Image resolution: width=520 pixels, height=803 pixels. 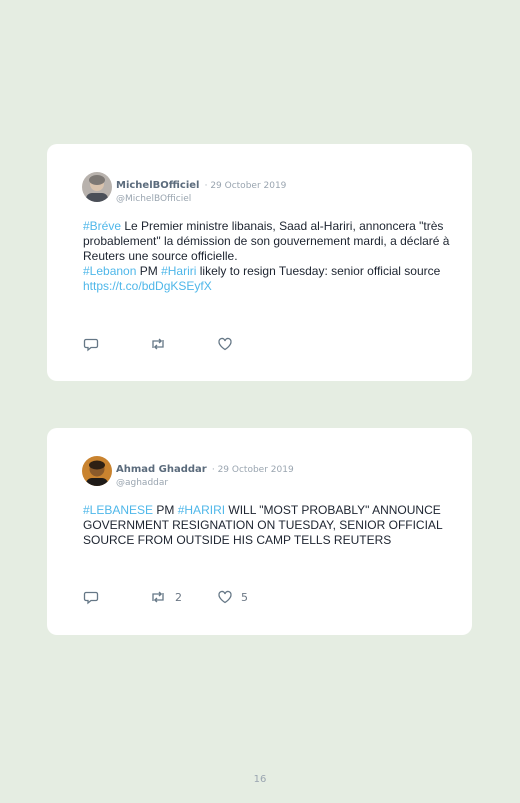 I want to click on author-name: MichelBOfficiel, so click(x=157, y=185).